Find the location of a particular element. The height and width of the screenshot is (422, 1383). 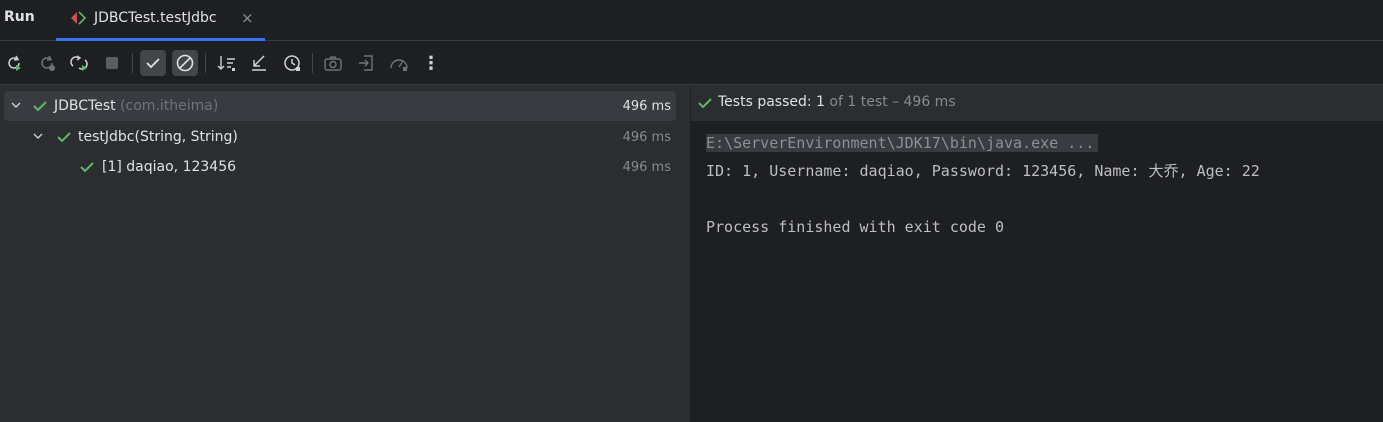

tree-row-daqiao: [1] daqiao, 123456 496 ms is located at coordinates (340, 167).